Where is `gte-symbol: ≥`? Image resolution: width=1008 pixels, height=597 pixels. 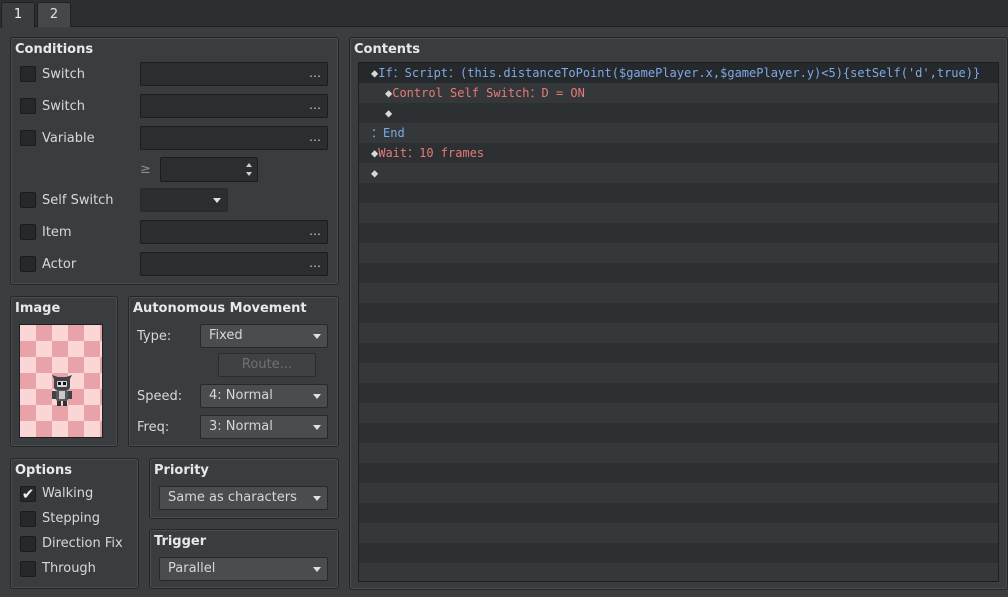
gte-symbol: ≥ is located at coordinates (145, 169).